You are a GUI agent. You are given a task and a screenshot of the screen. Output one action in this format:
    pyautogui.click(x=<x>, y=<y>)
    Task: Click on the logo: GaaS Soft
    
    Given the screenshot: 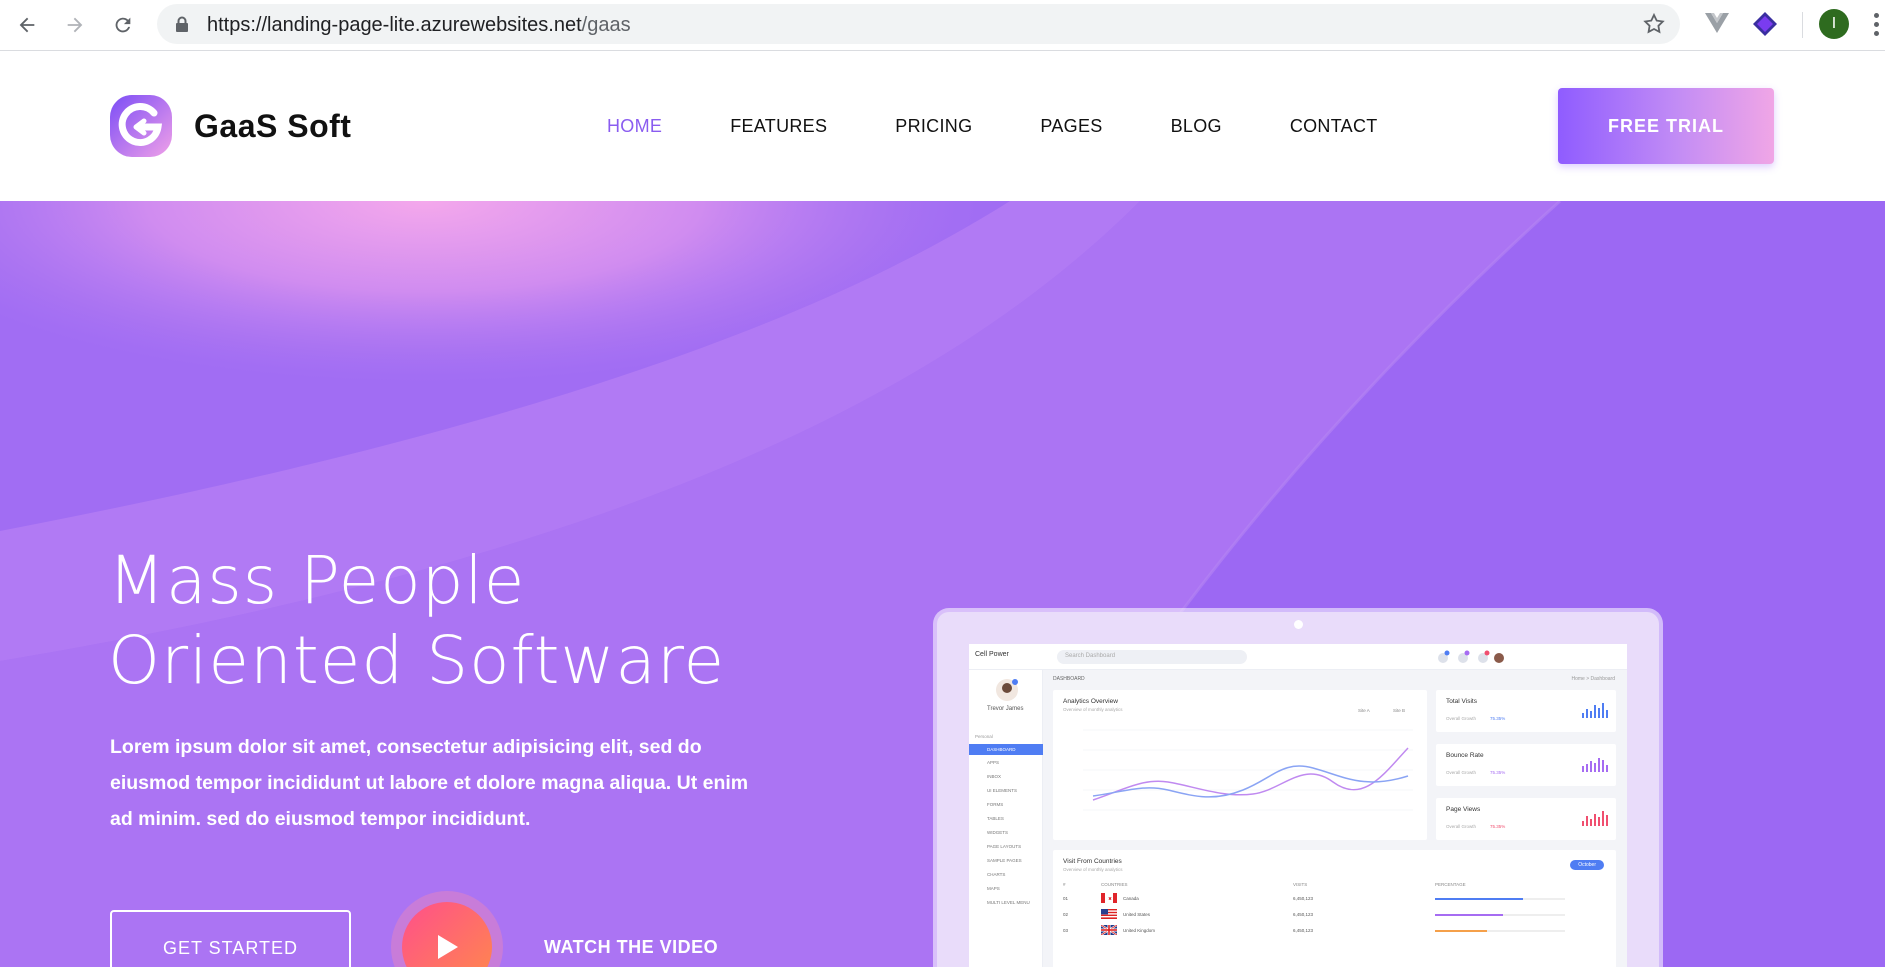 What is the action you would take?
    pyautogui.click(x=230, y=126)
    